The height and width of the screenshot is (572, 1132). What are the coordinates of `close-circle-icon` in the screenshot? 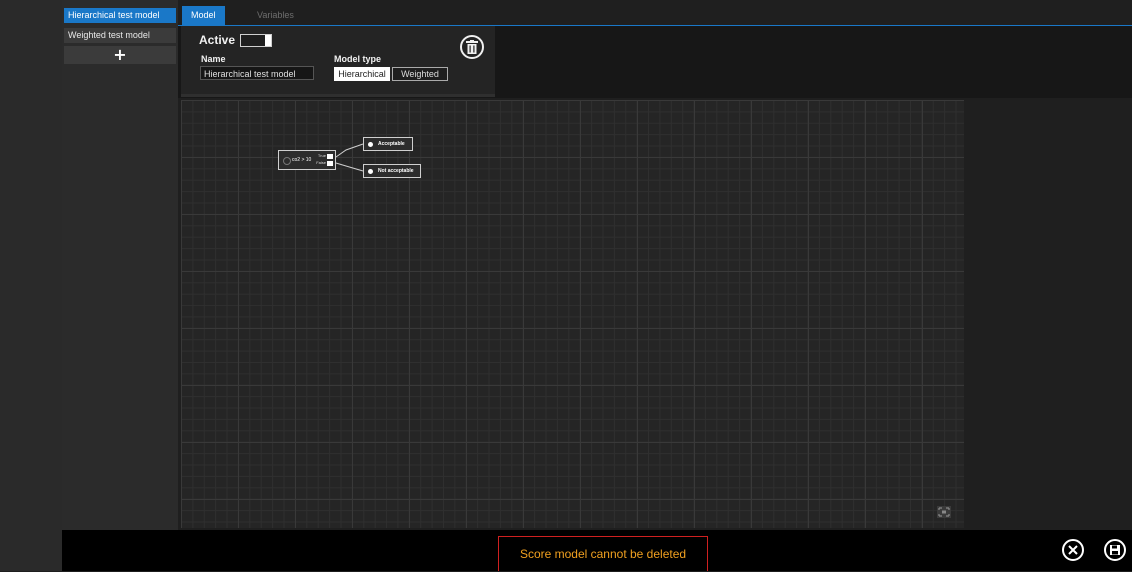 It's located at (1073, 550).